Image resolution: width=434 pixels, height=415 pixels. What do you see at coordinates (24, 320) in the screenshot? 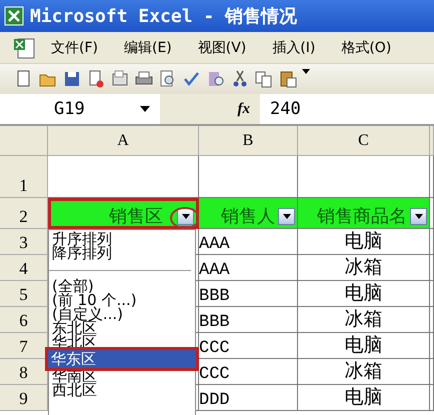
I see `row-header: 6` at bounding box center [24, 320].